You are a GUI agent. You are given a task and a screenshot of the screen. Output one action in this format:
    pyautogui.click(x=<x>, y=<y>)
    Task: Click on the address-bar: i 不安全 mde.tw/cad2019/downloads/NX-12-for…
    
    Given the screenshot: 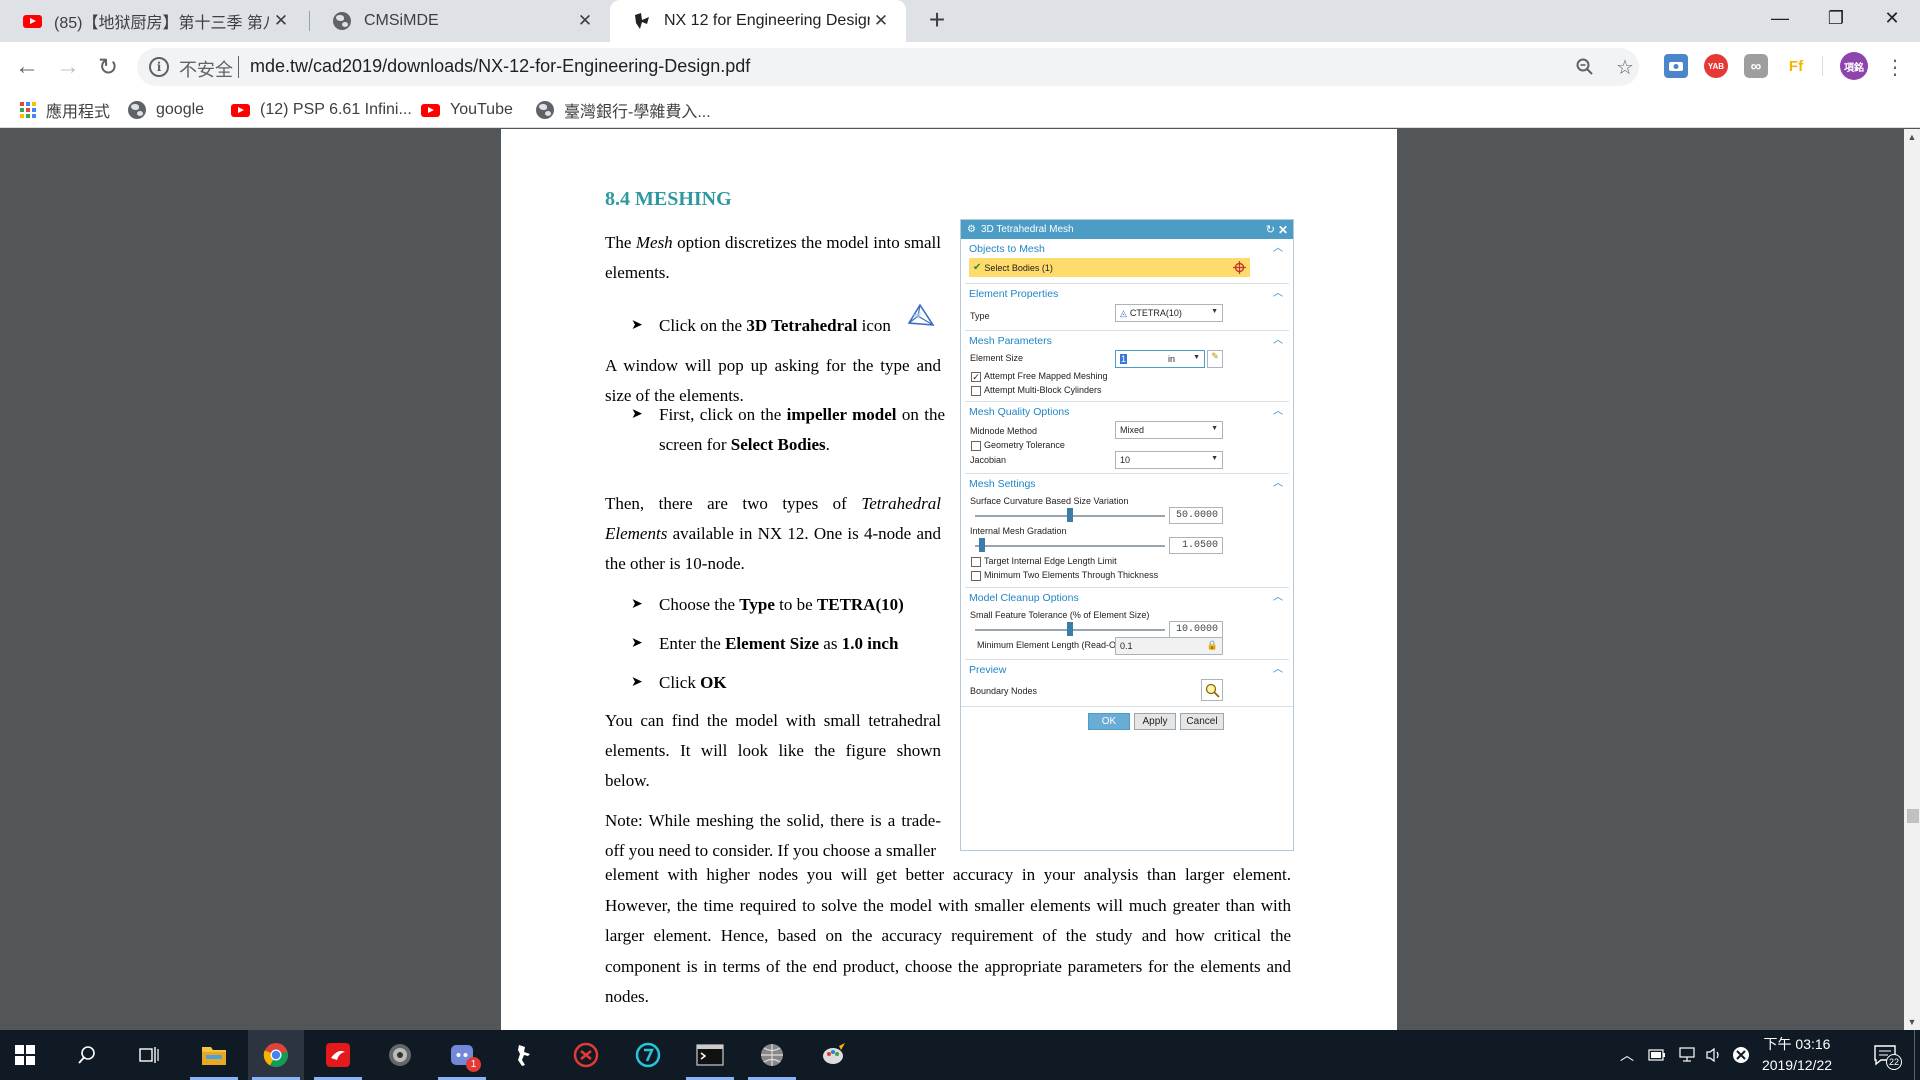 What is the action you would take?
    pyautogui.click(x=888, y=67)
    